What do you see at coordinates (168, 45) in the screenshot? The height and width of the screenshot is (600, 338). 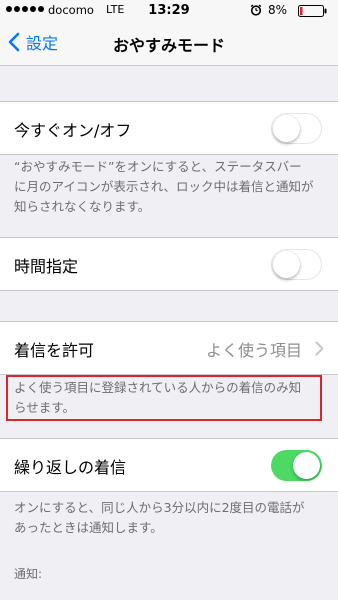 I see `page-title: おやすみモード` at bounding box center [168, 45].